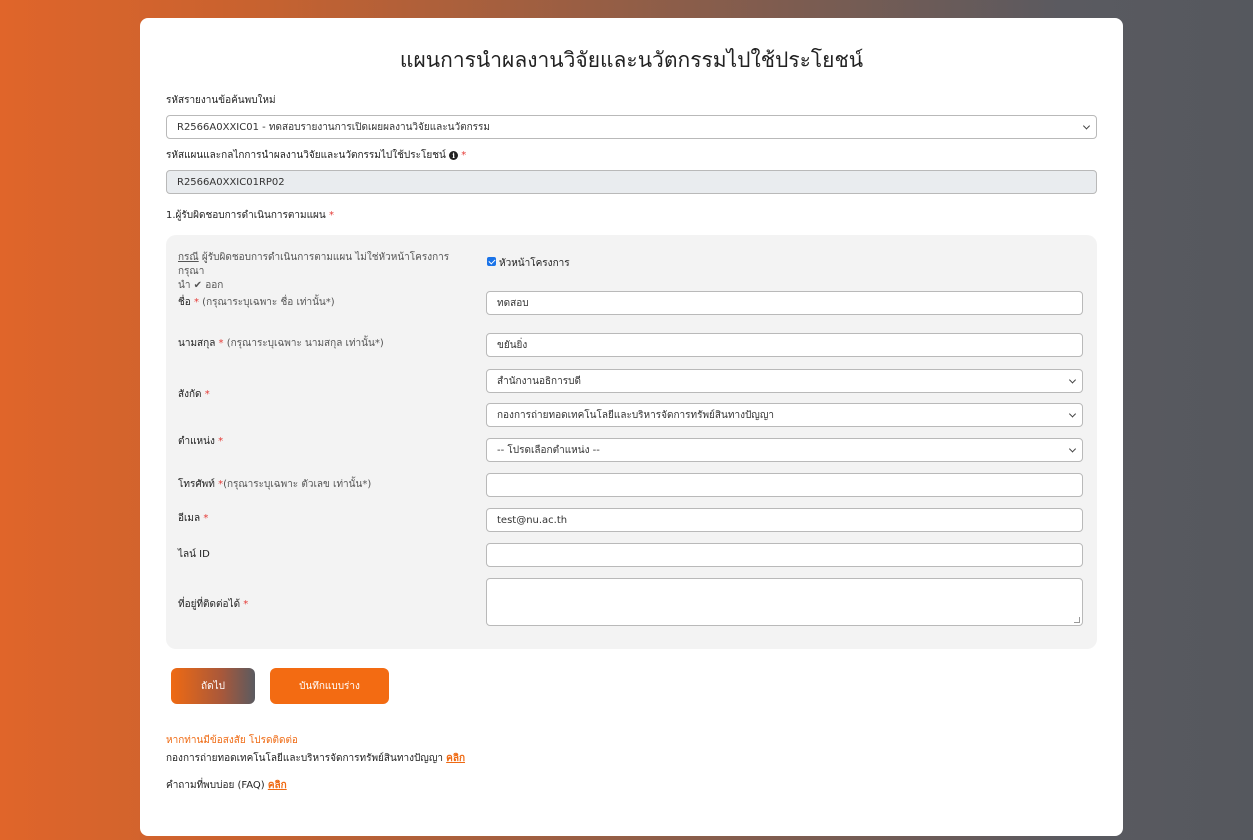 The image size is (1253, 840). Describe the element at coordinates (784, 602) in the screenshot. I see `address-textarea` at that location.